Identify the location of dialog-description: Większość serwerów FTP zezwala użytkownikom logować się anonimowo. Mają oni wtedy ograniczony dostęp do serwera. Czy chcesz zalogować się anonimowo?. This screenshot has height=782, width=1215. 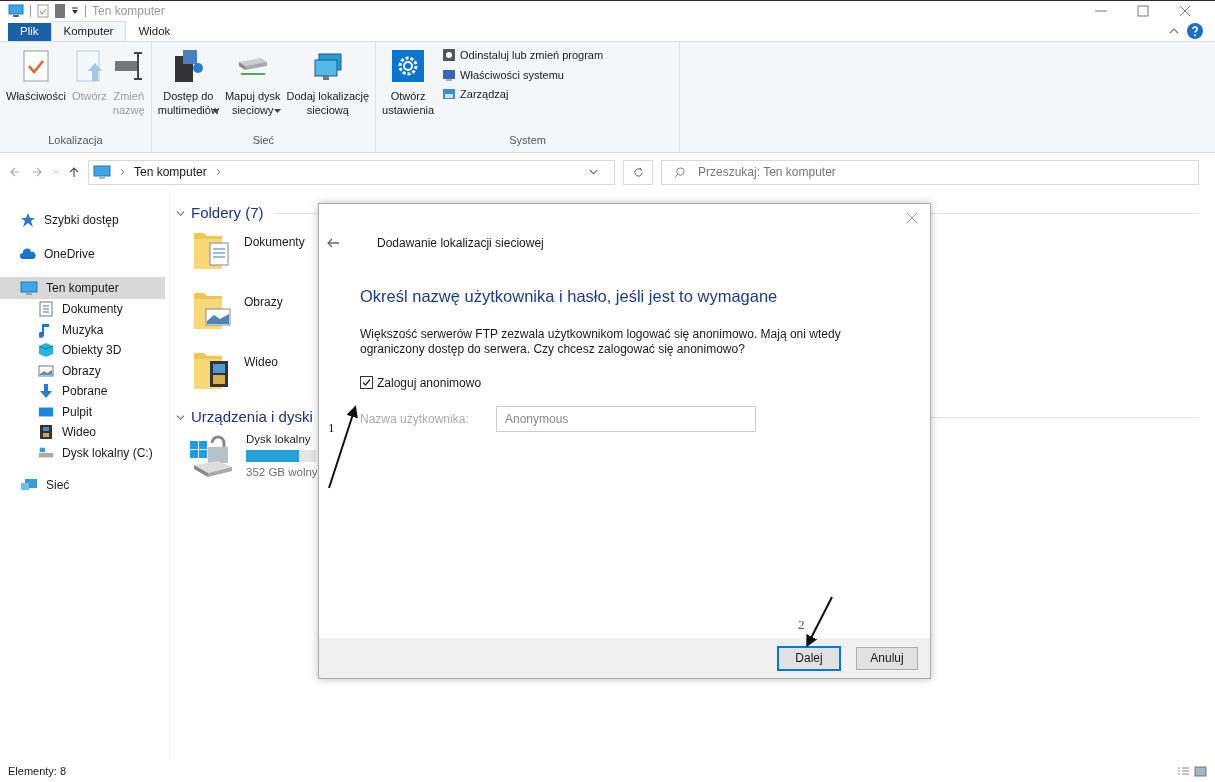
(601, 341).